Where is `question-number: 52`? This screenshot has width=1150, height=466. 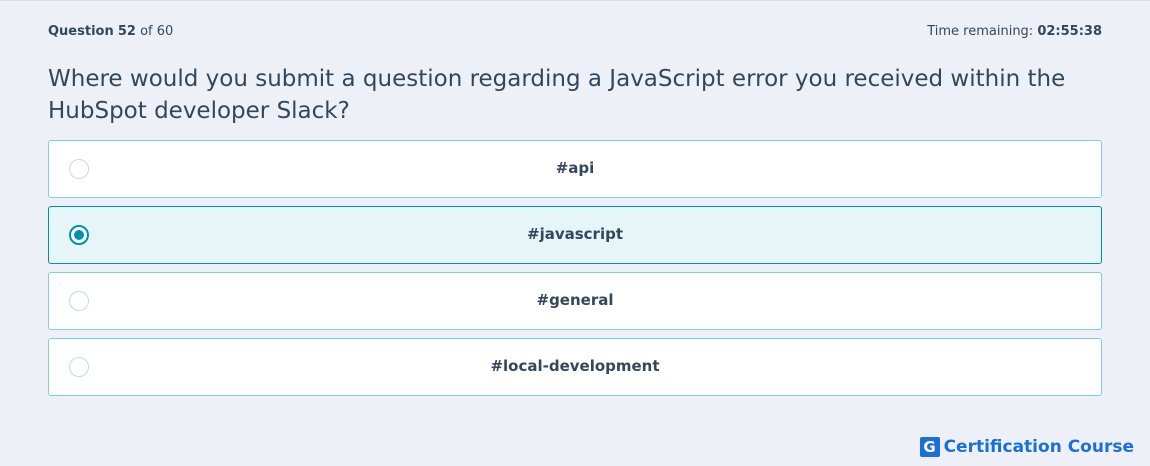
question-number: 52 is located at coordinates (126, 31).